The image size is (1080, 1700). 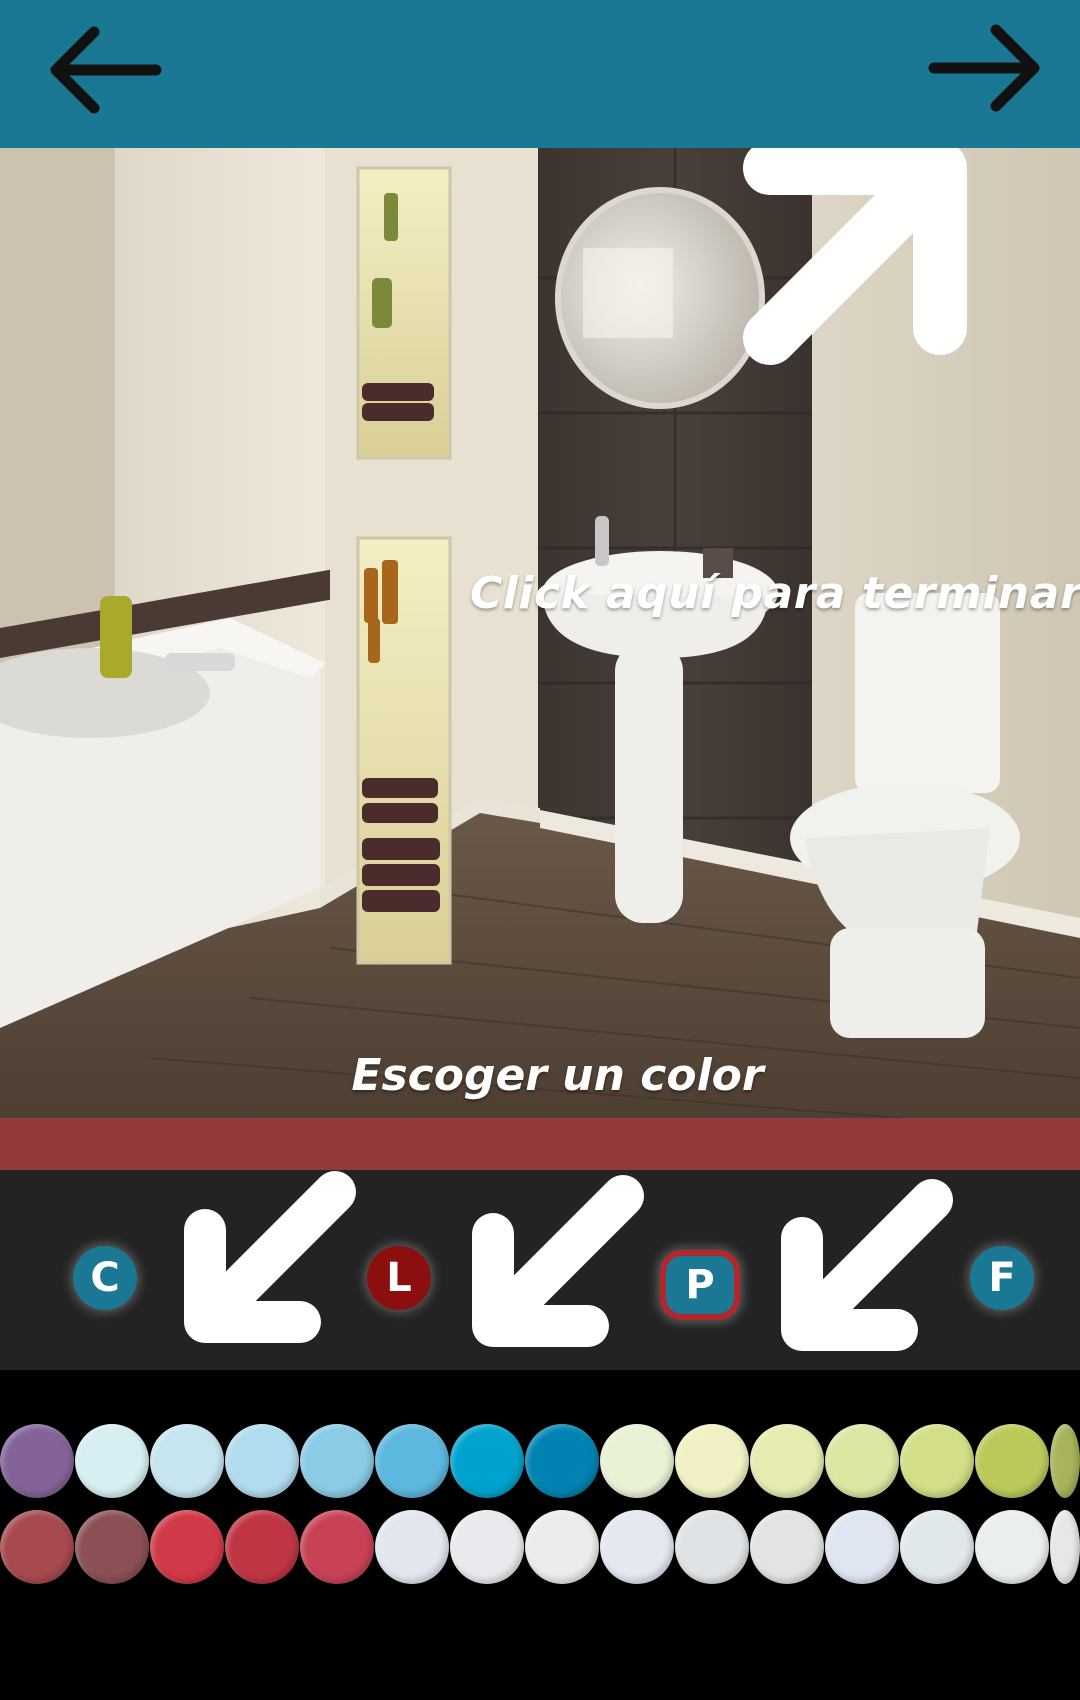 I want to click on accent-bar, so click(x=540, y=1144).